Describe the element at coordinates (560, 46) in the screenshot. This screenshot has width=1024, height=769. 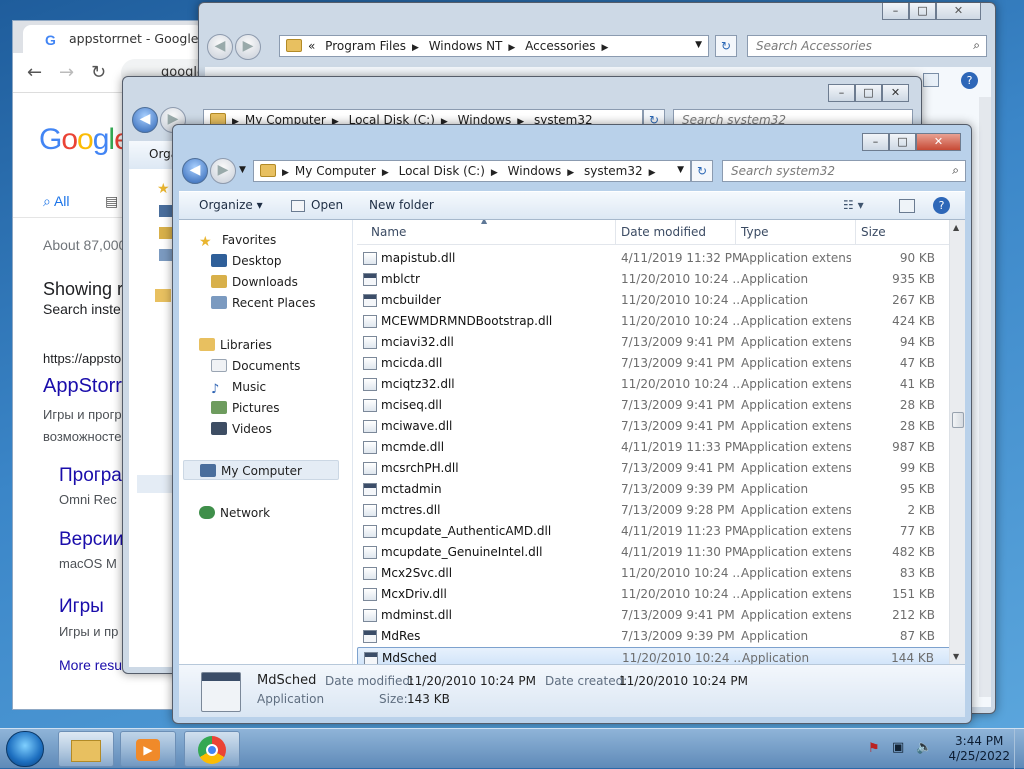
I see `breadcrumb-accessories: Accessories` at that location.